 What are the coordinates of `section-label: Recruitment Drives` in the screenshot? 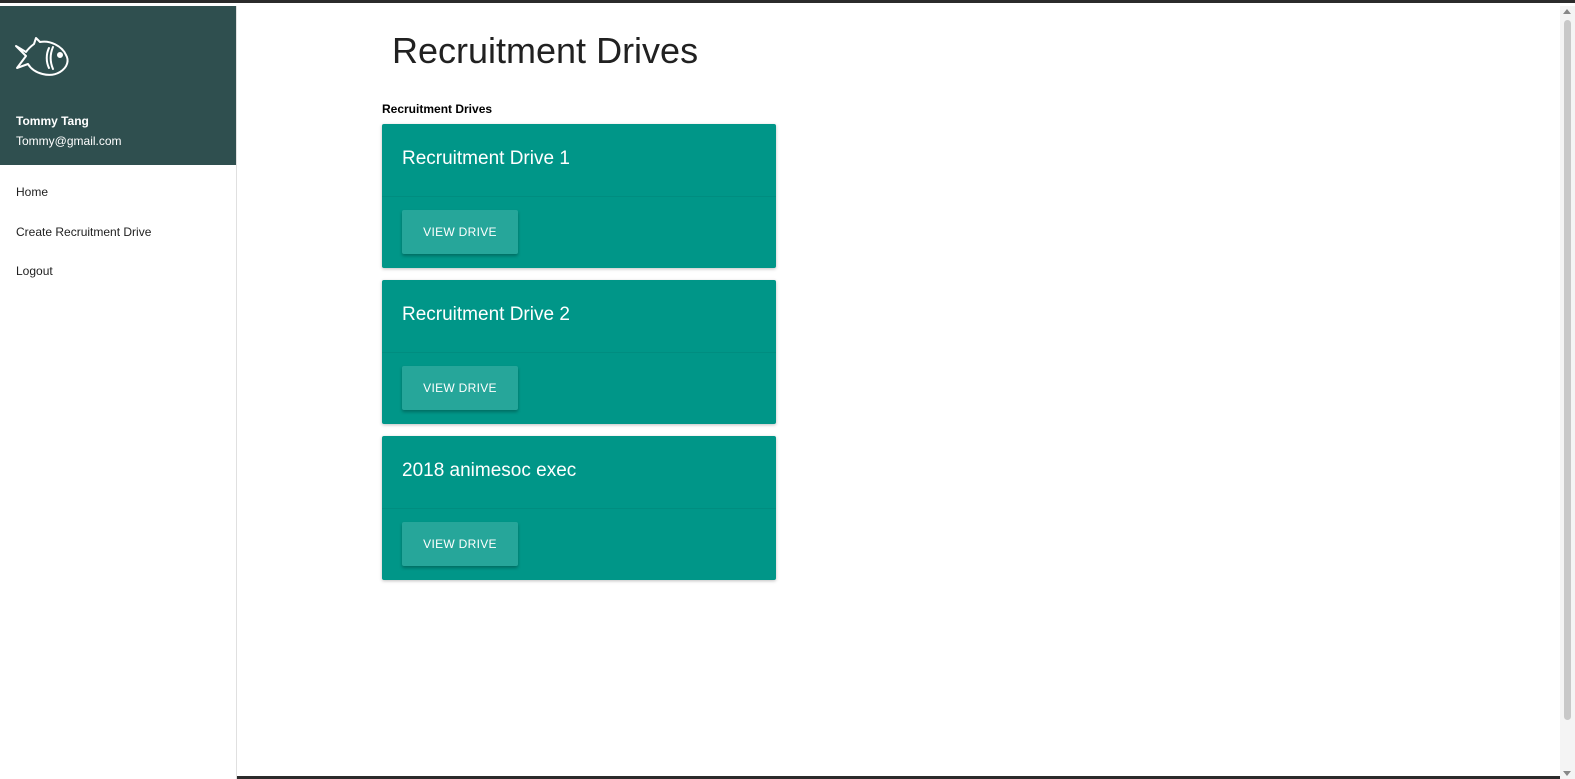 It's located at (437, 109).